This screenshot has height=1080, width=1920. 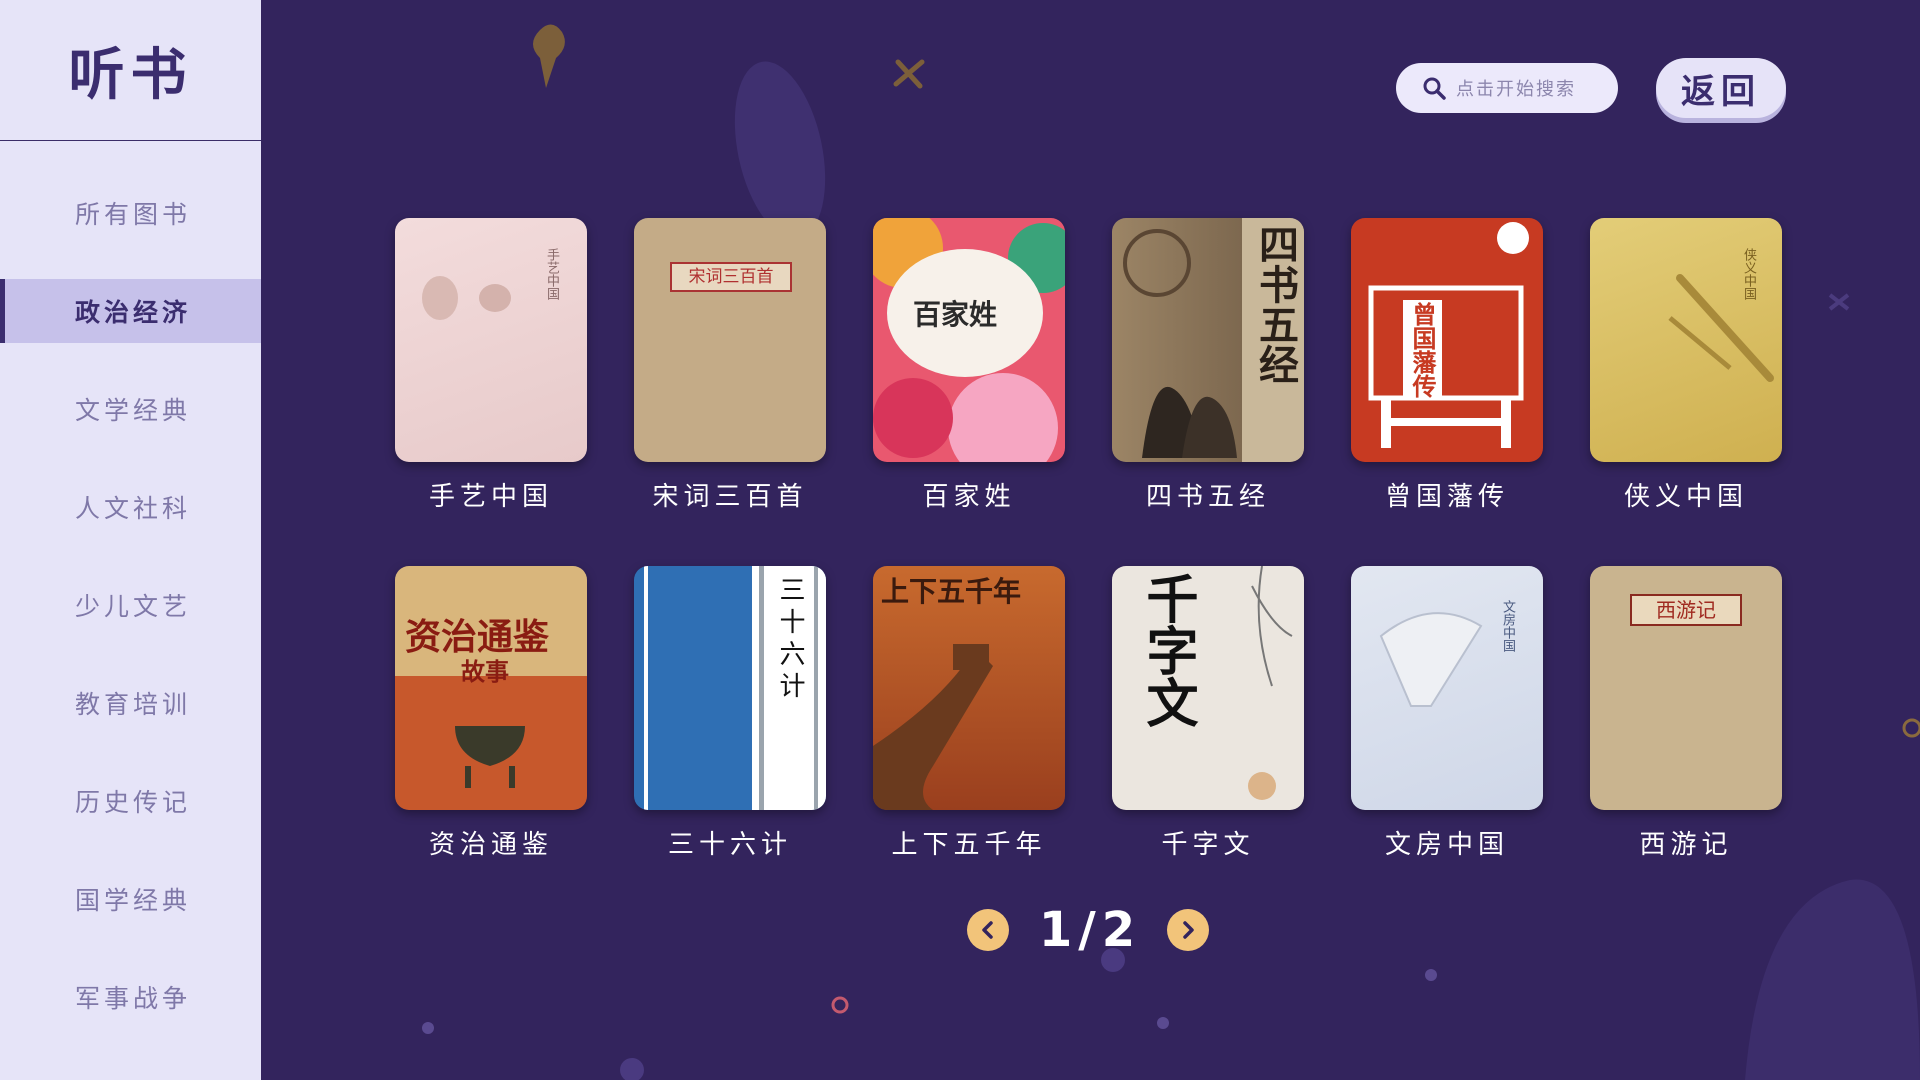 I want to click on book-title: 百家姓, so click(x=969, y=497).